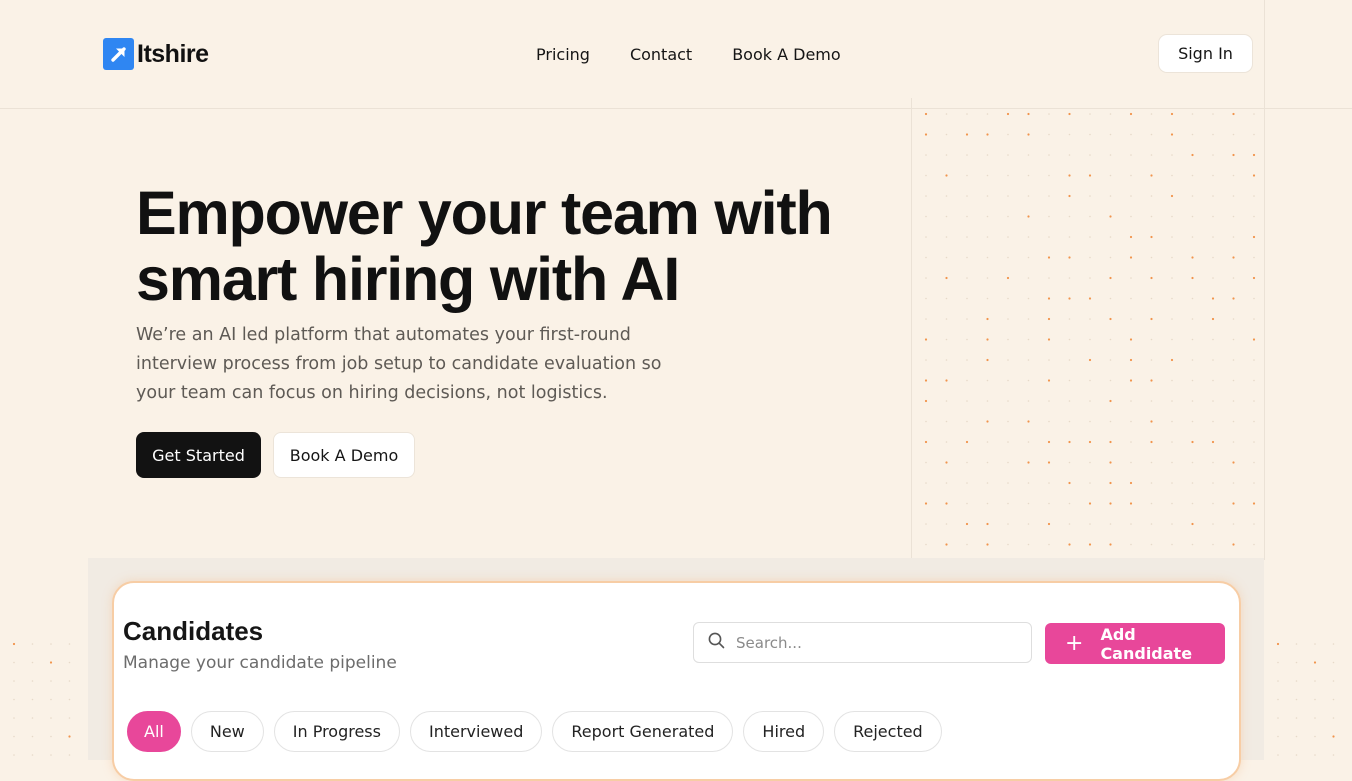  I want to click on search-input, so click(876, 642).